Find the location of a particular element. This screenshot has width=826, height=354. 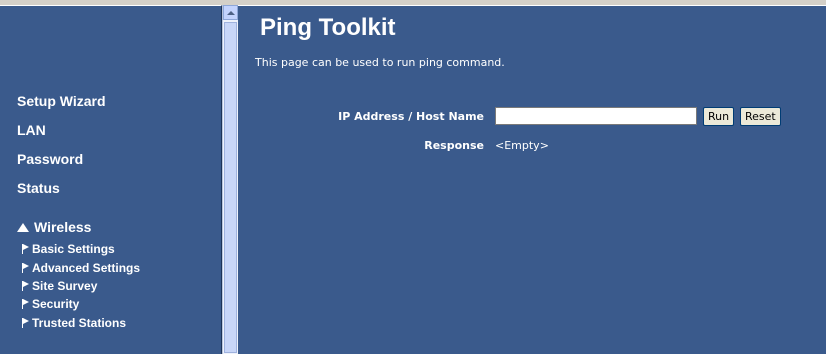

nav-subitem-advanced-settings: Advanced Settings is located at coordinates (81, 268).